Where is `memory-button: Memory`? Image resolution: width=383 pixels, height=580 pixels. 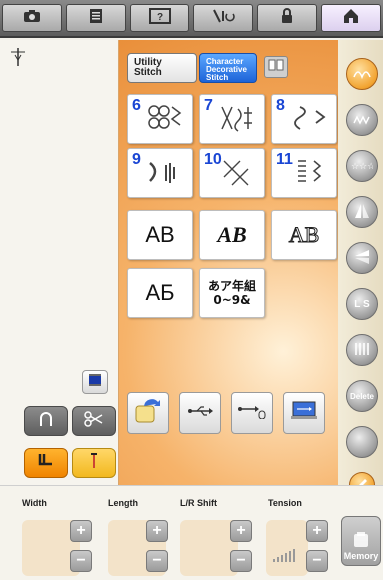
memory-button: Memory is located at coordinates (361, 541).